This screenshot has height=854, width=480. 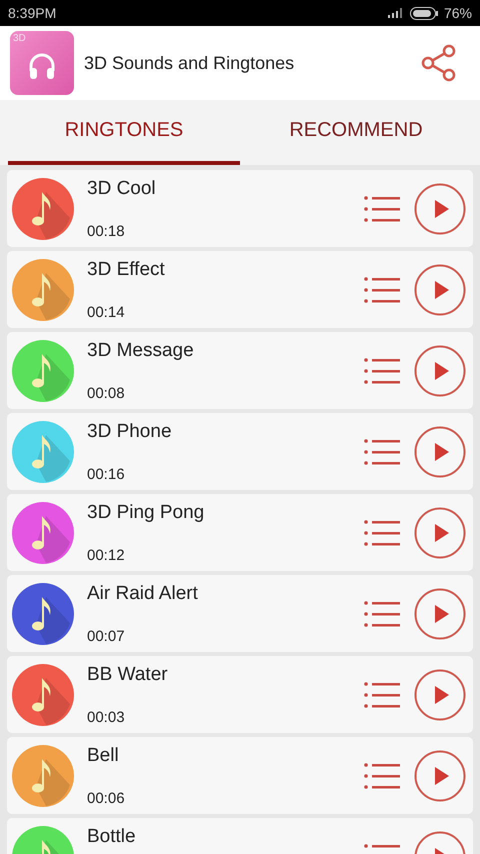 What do you see at coordinates (42, 63) in the screenshot?
I see `app-logo: 3D` at bounding box center [42, 63].